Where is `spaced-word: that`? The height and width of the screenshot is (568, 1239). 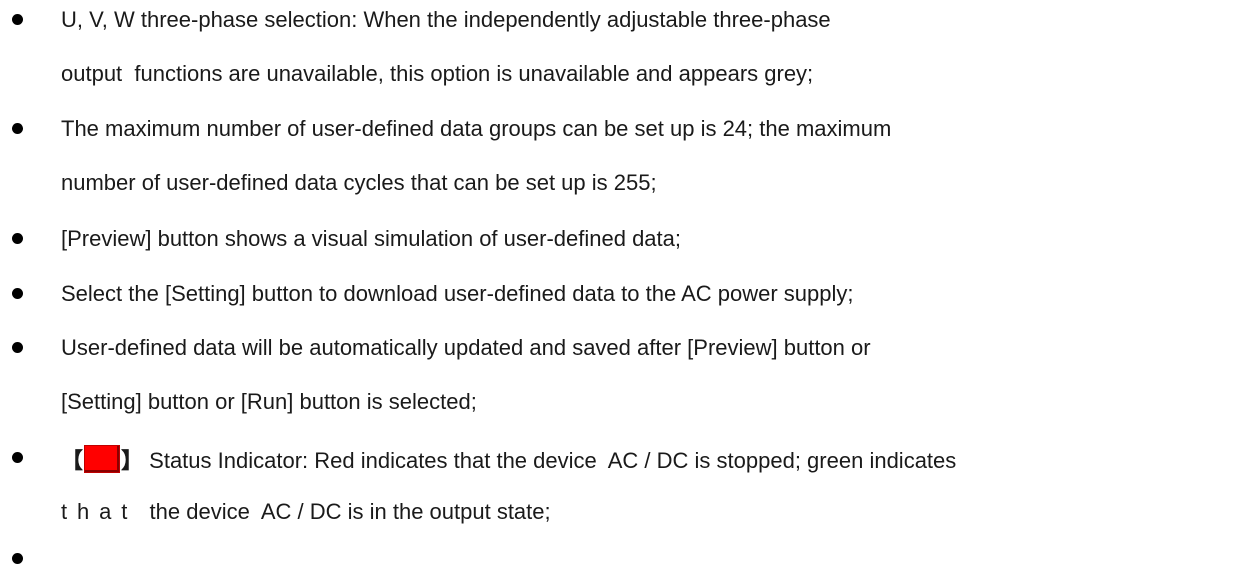 spaced-word: that is located at coordinates (99, 511).